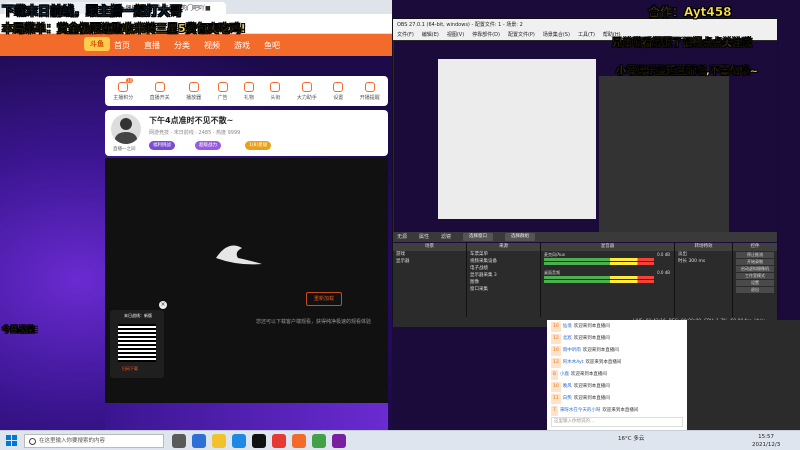  What do you see at coordinates (704, 281) in the screenshot?
I see `transitions-dock: 转场特效 淡出 时长 300 ms` at bounding box center [704, 281].